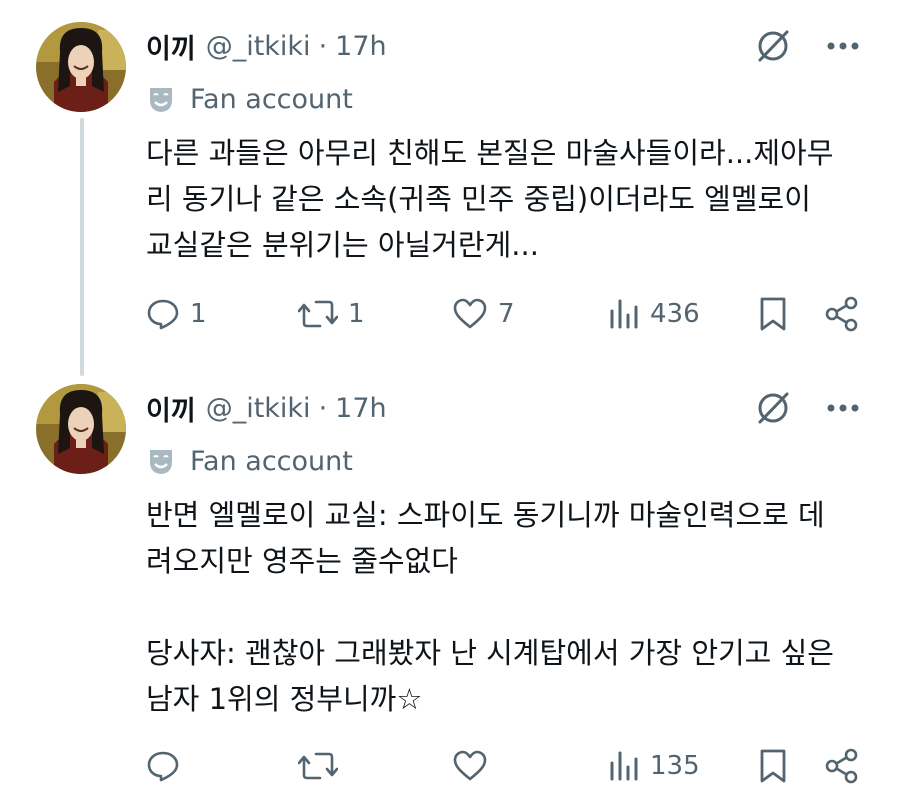 The width and height of the screenshot is (900, 810). What do you see at coordinates (675, 314) in the screenshot?
I see `view-count: 436` at bounding box center [675, 314].